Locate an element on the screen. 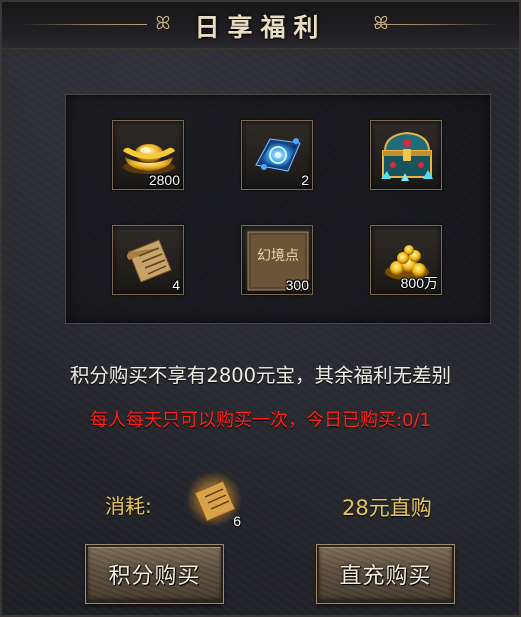  reward-slot-paper-scroll: 4 is located at coordinates (148, 260).